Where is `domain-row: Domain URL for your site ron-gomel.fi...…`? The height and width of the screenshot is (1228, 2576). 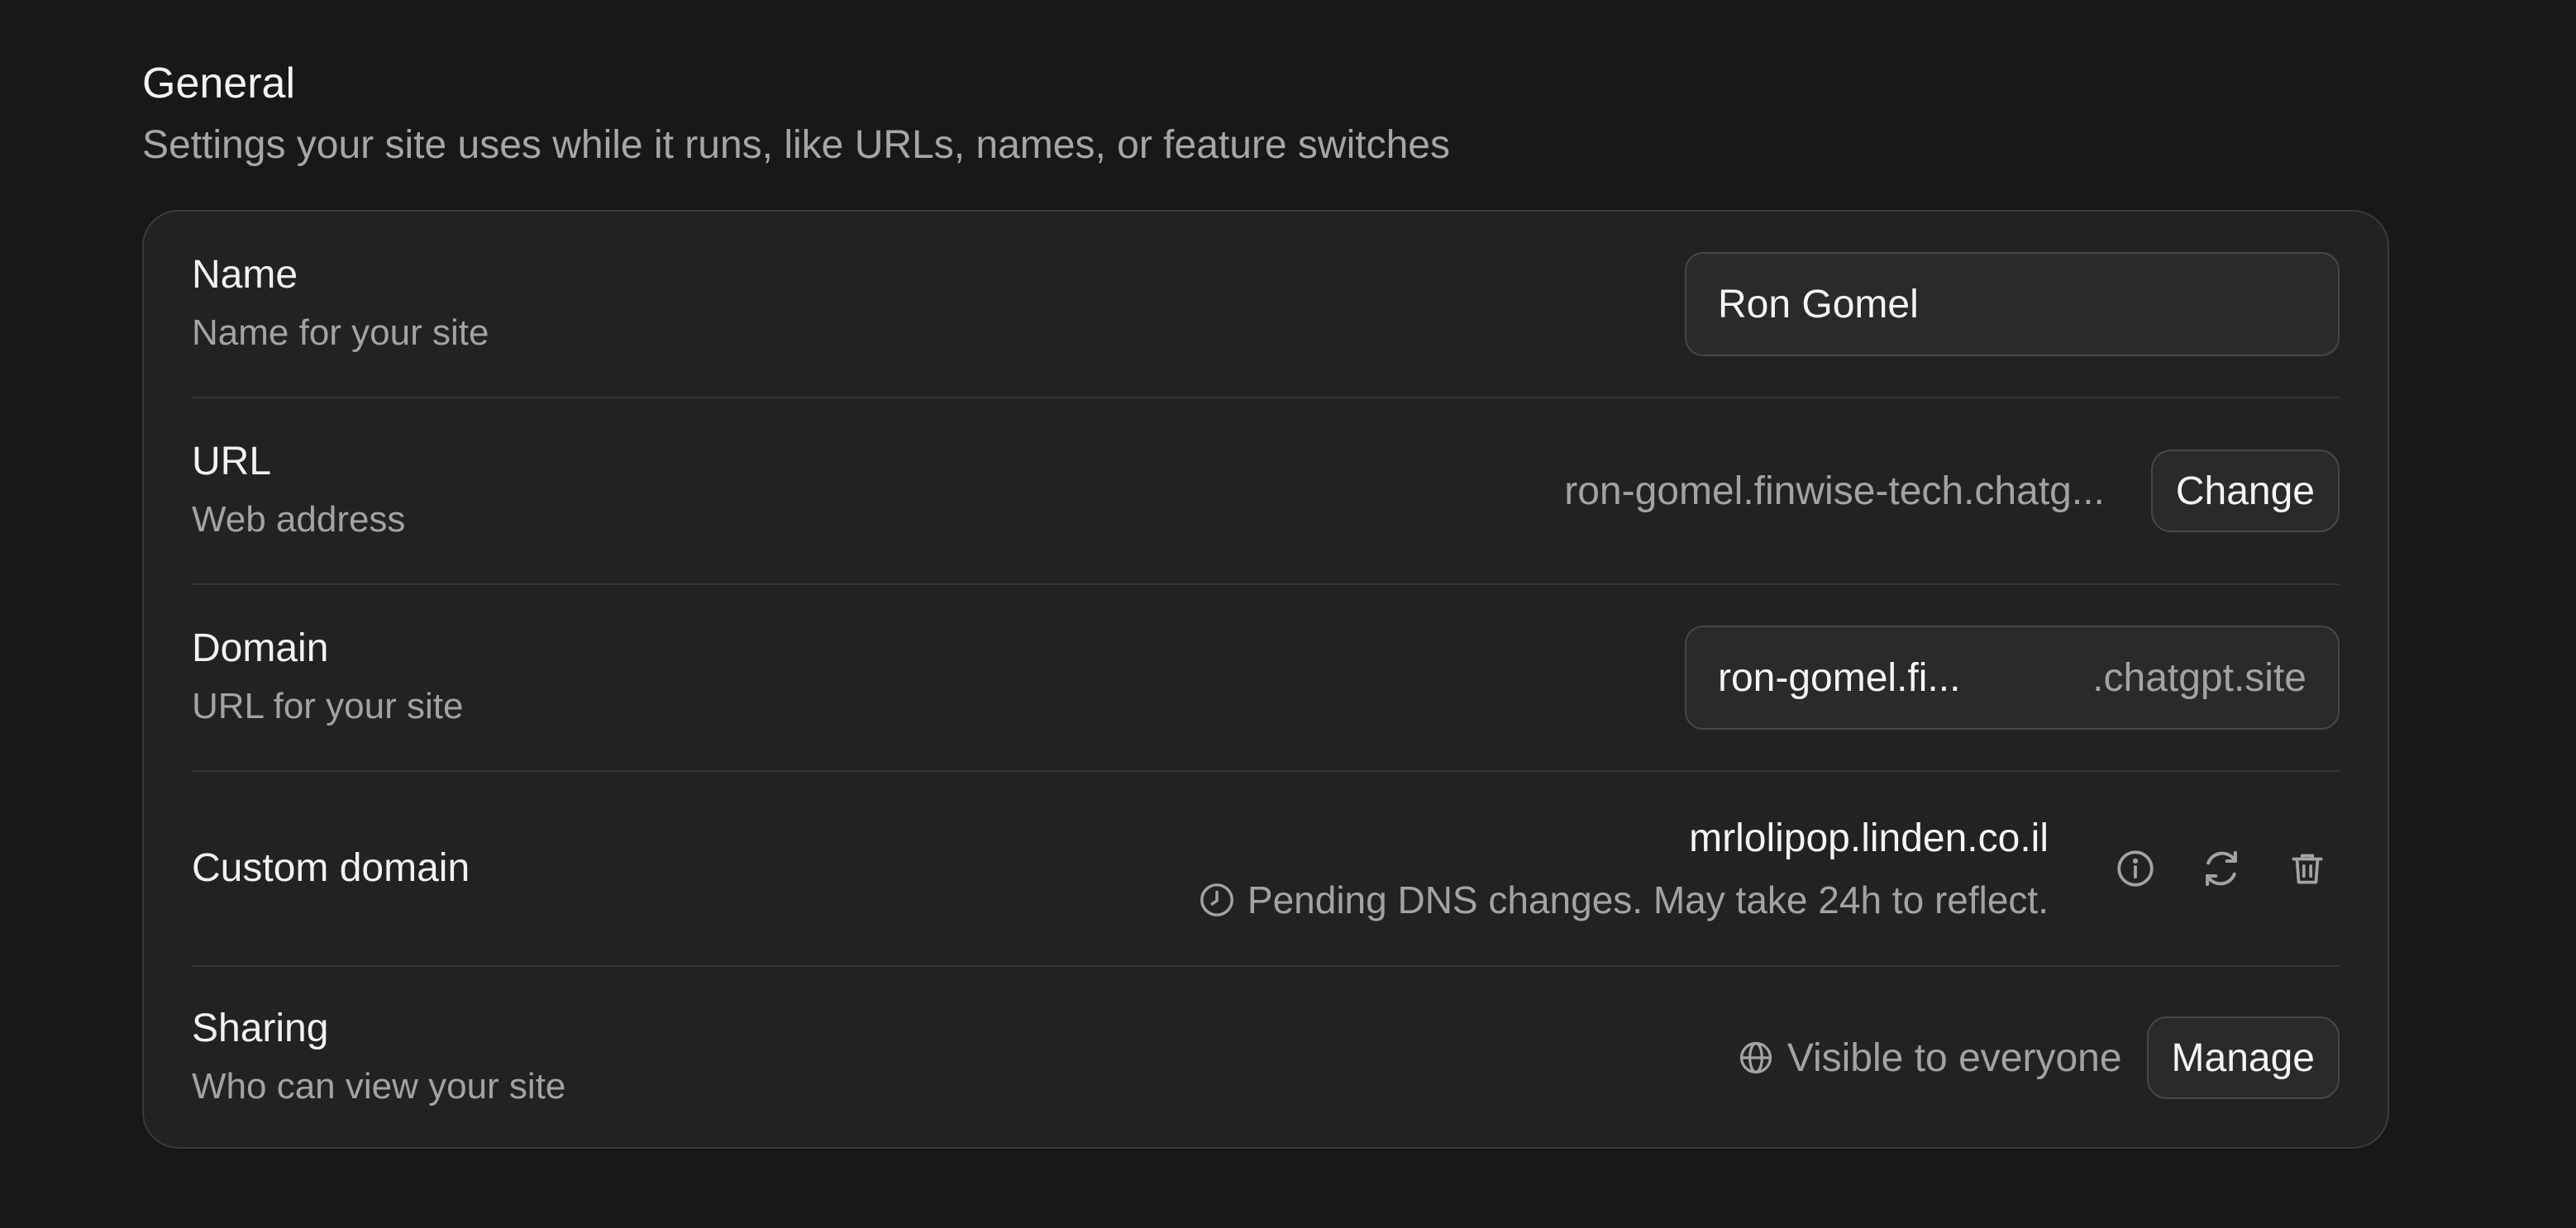 domain-row: Domain URL for your site ron-gomel.fi...… is located at coordinates (1266, 678).